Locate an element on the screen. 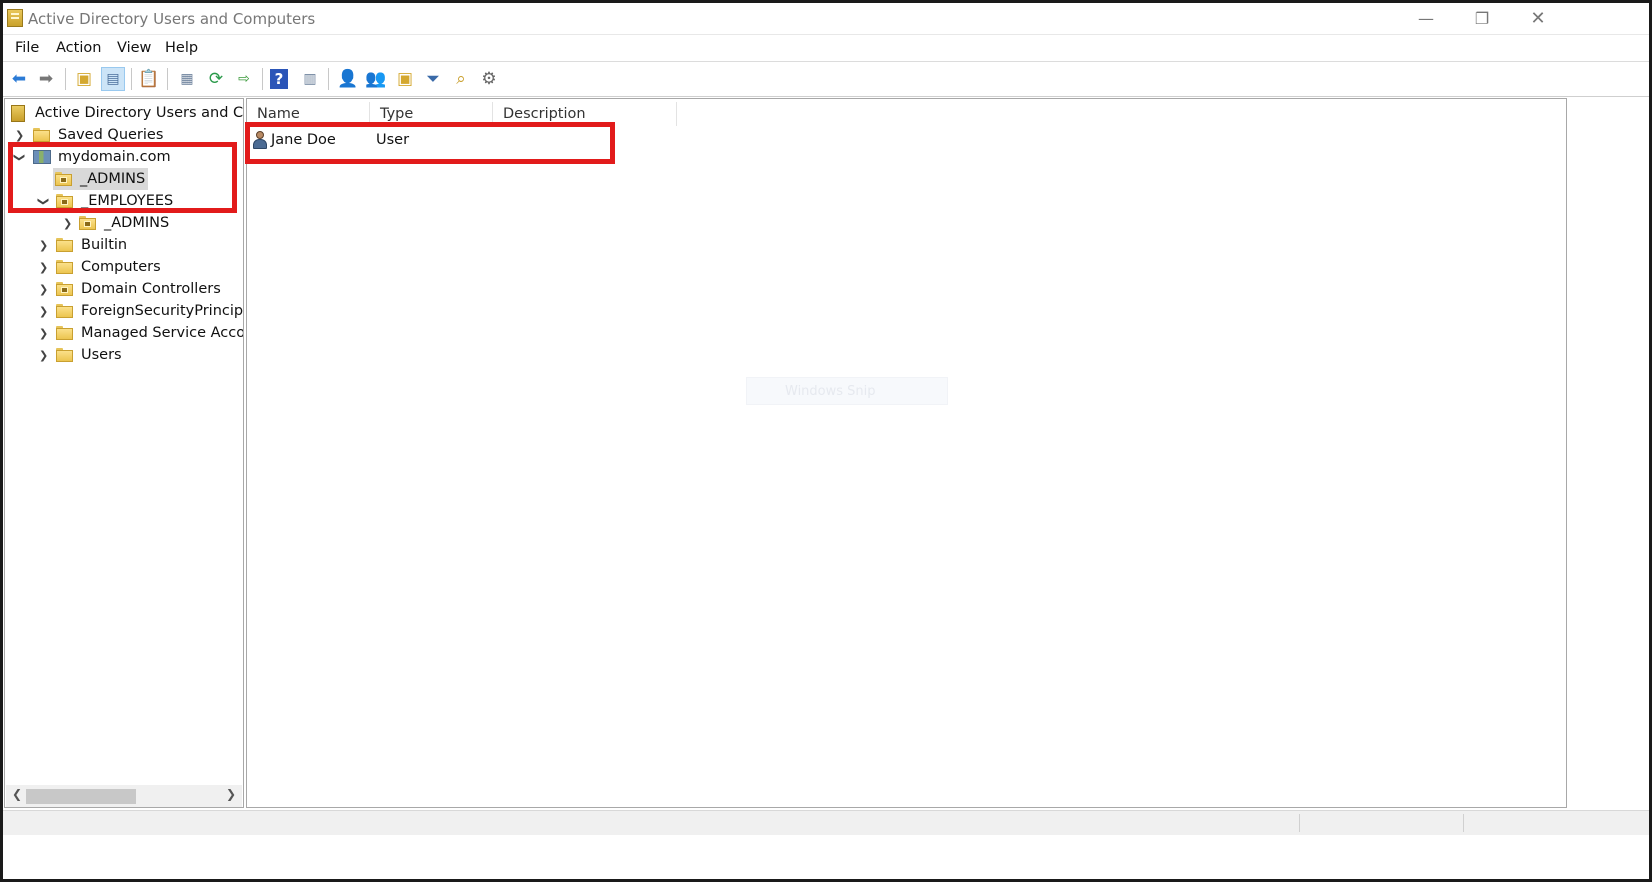  back-icon: ⬅ is located at coordinates (19, 79).